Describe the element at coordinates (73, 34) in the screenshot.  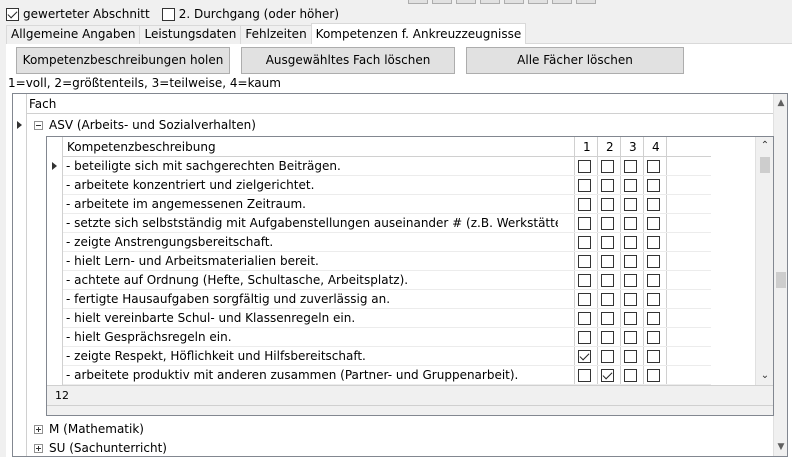
I see `tab-general: Allgemeine Angaben` at that location.